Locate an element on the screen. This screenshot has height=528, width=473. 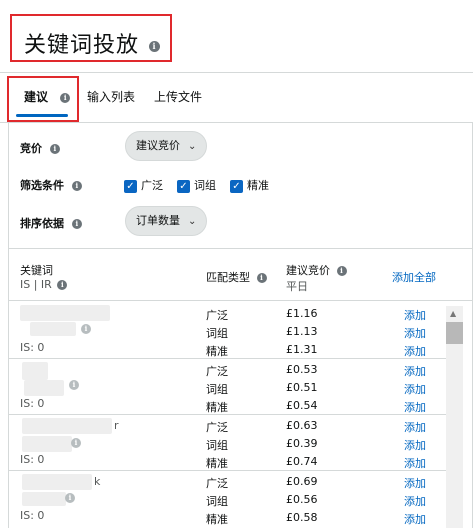
keyword-text-fragment: r is located at coordinates (116, 425).